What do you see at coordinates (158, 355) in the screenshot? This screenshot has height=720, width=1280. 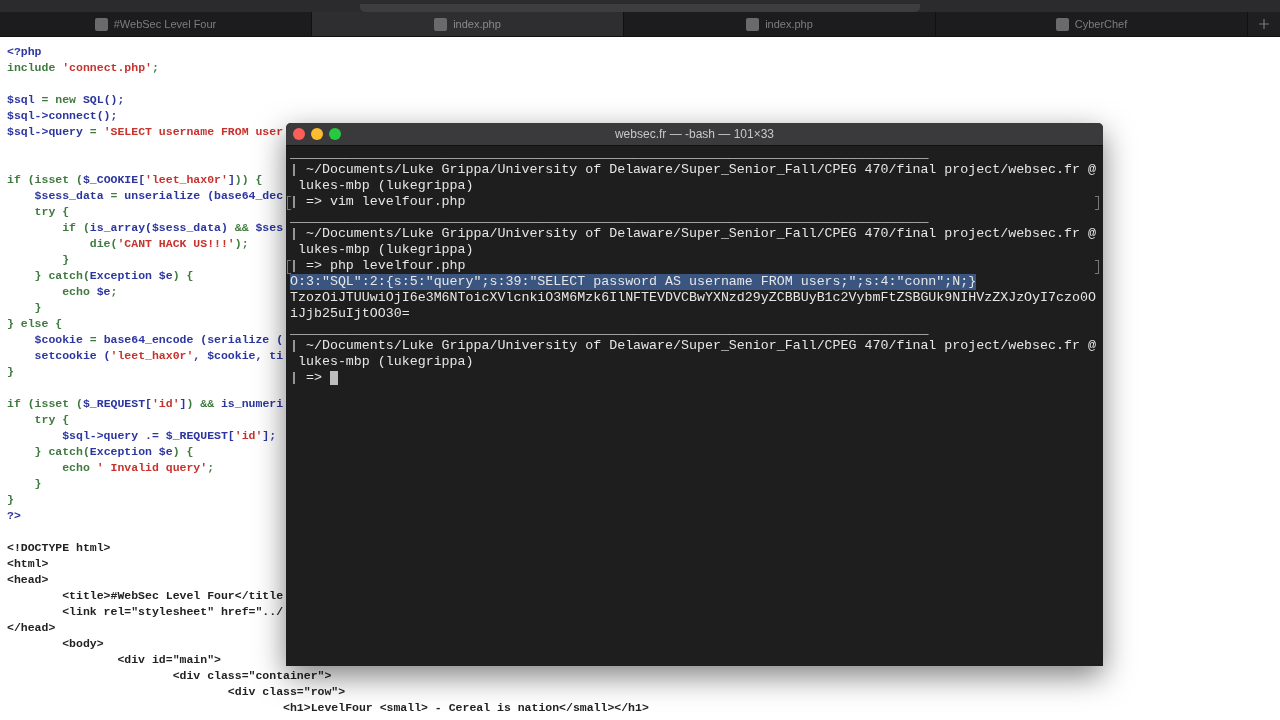 I see `code-line: setcookie ('leet_hax0r', $cookie, ti` at bounding box center [158, 355].